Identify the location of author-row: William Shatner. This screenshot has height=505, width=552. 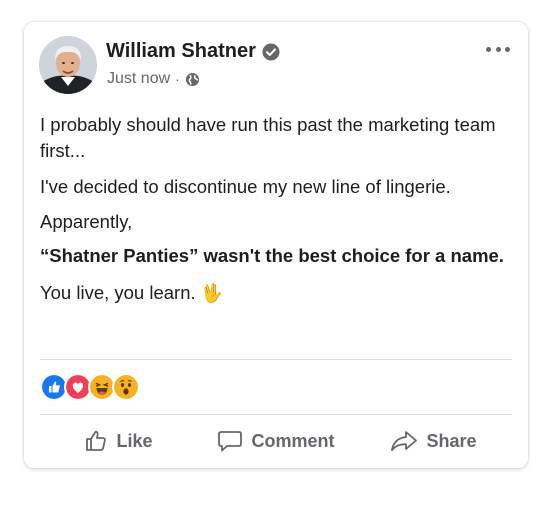
(193, 51).